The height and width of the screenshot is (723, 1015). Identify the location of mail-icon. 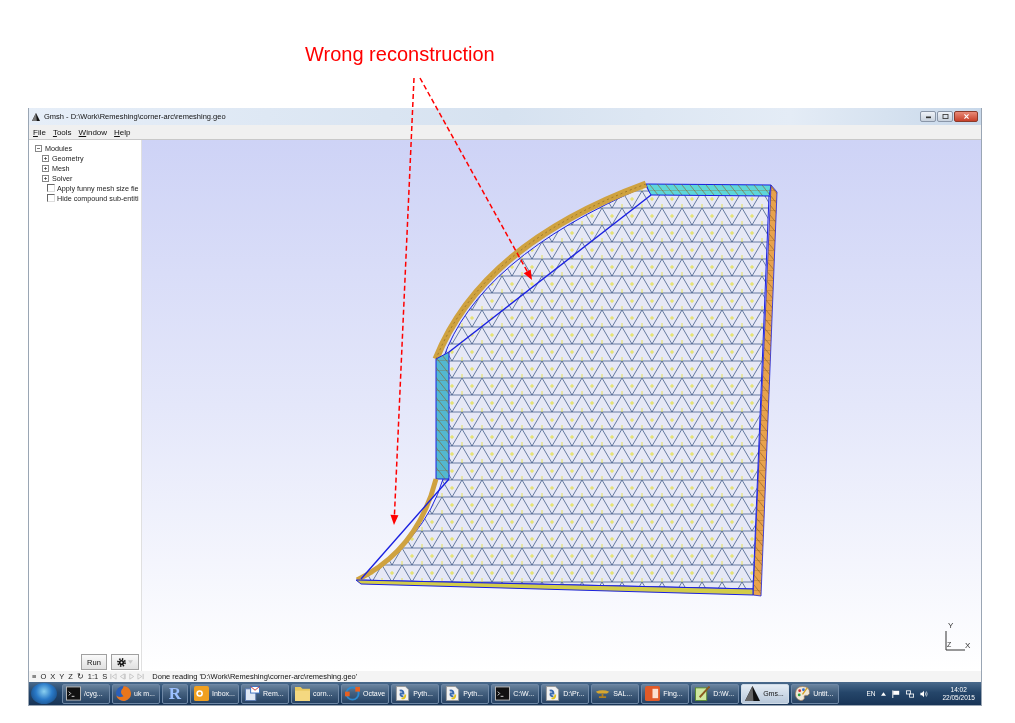
(201, 693).